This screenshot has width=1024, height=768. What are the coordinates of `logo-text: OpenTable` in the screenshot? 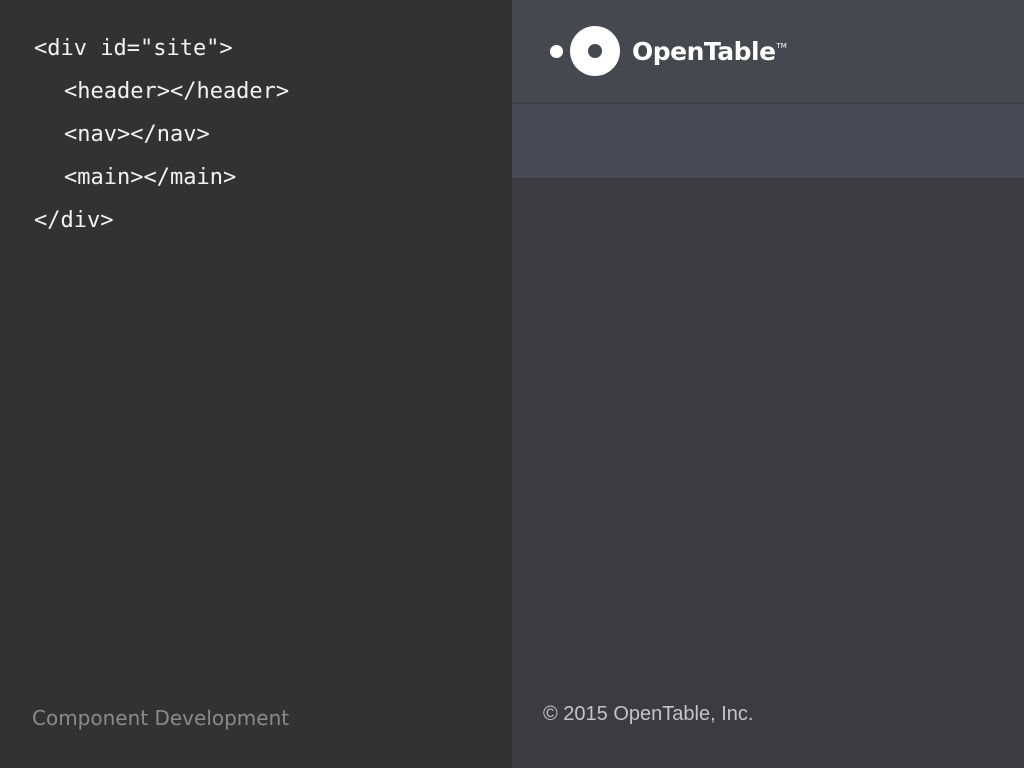 It's located at (704, 51).